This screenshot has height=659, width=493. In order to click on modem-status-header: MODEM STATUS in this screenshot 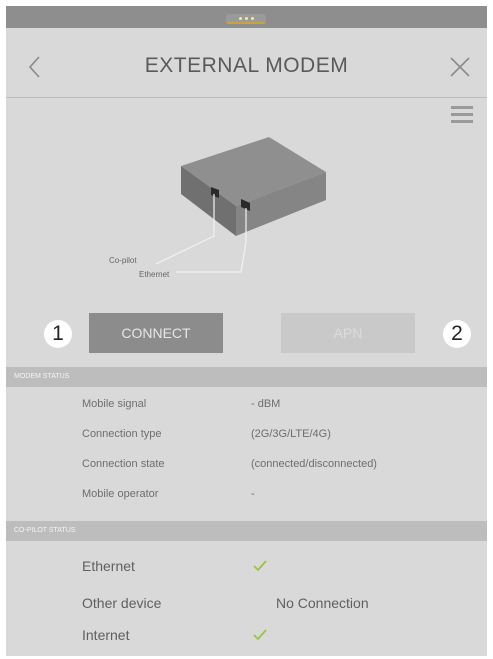, I will do `click(246, 377)`.